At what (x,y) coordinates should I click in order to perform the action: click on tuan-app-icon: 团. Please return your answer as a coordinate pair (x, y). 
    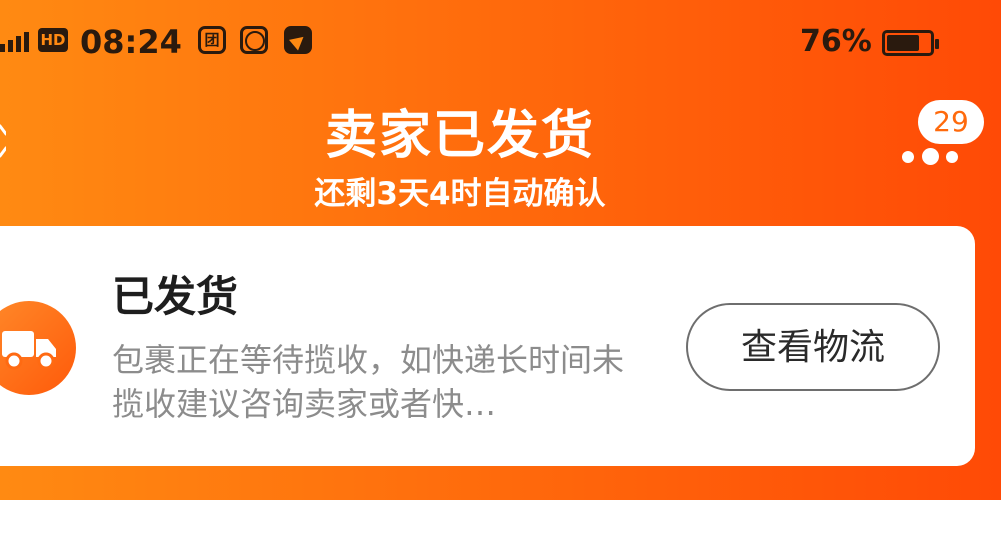
    Looking at the image, I should click on (212, 40).